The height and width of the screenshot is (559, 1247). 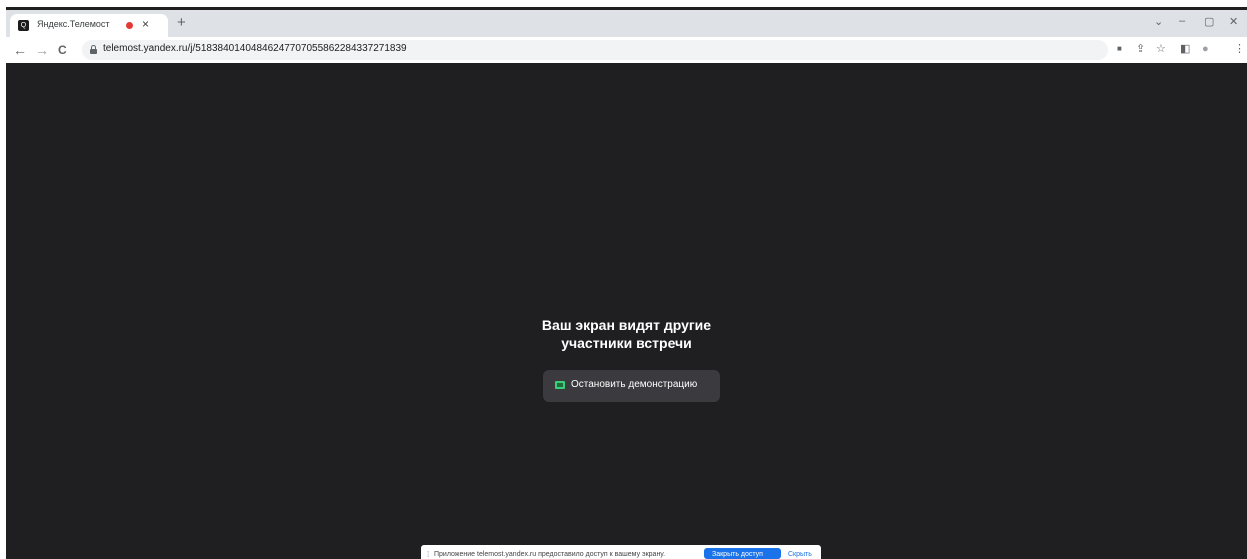 I want to click on stop-sharing-button: Остановить демонстрацию, so click(x=631, y=386).